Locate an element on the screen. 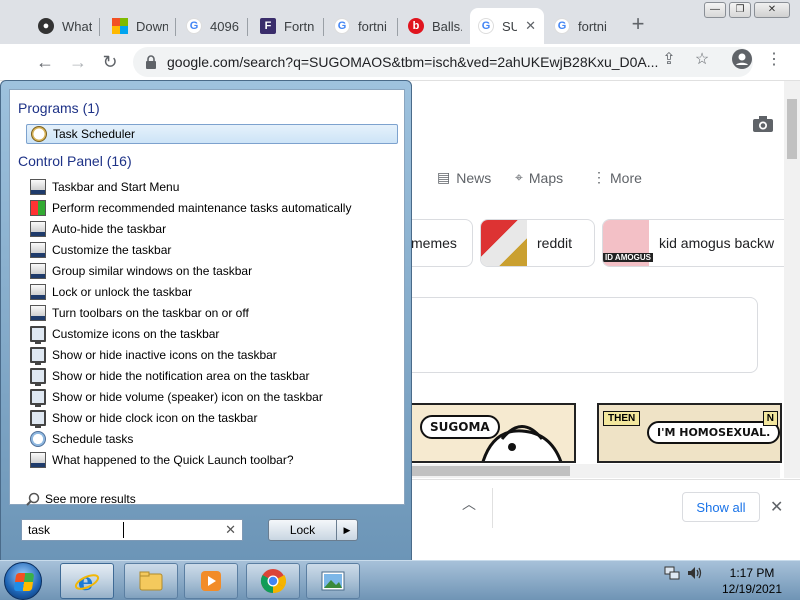  chevron-up-icon: ︿ is located at coordinates (469, 504).